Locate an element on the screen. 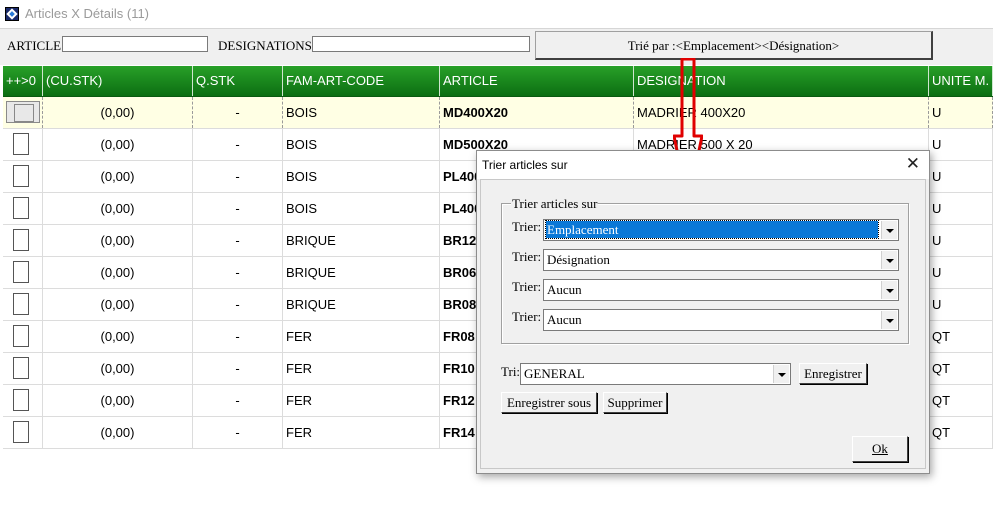  article-input is located at coordinates (135, 44).